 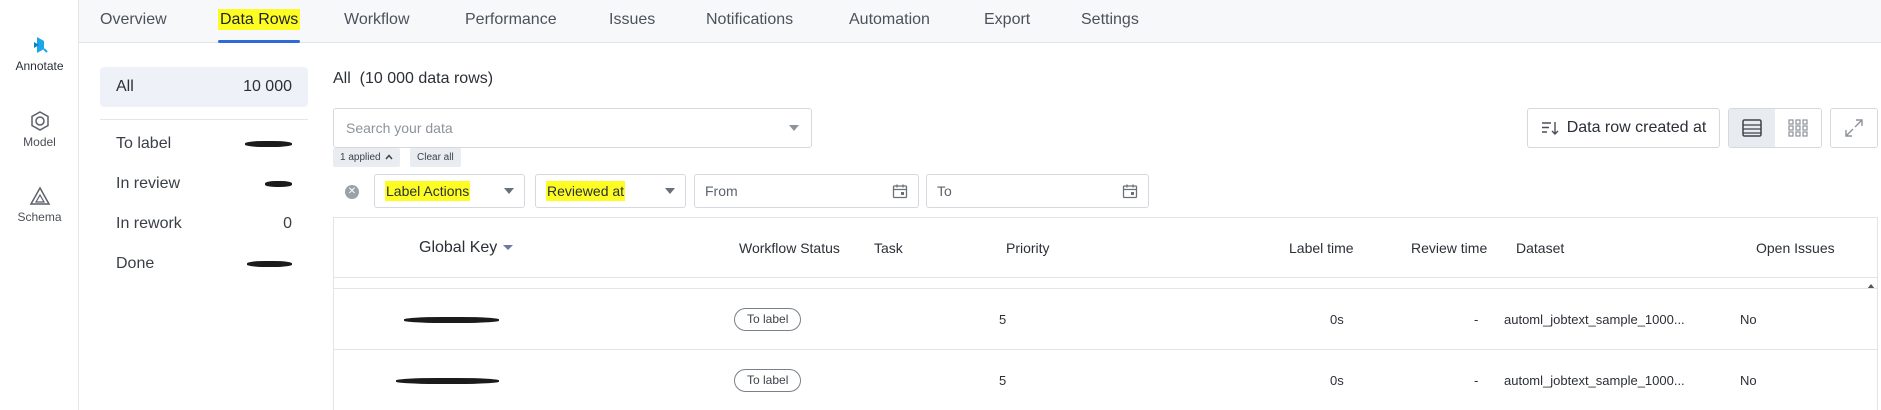 I want to click on grid-view-button, so click(x=1798, y=128).